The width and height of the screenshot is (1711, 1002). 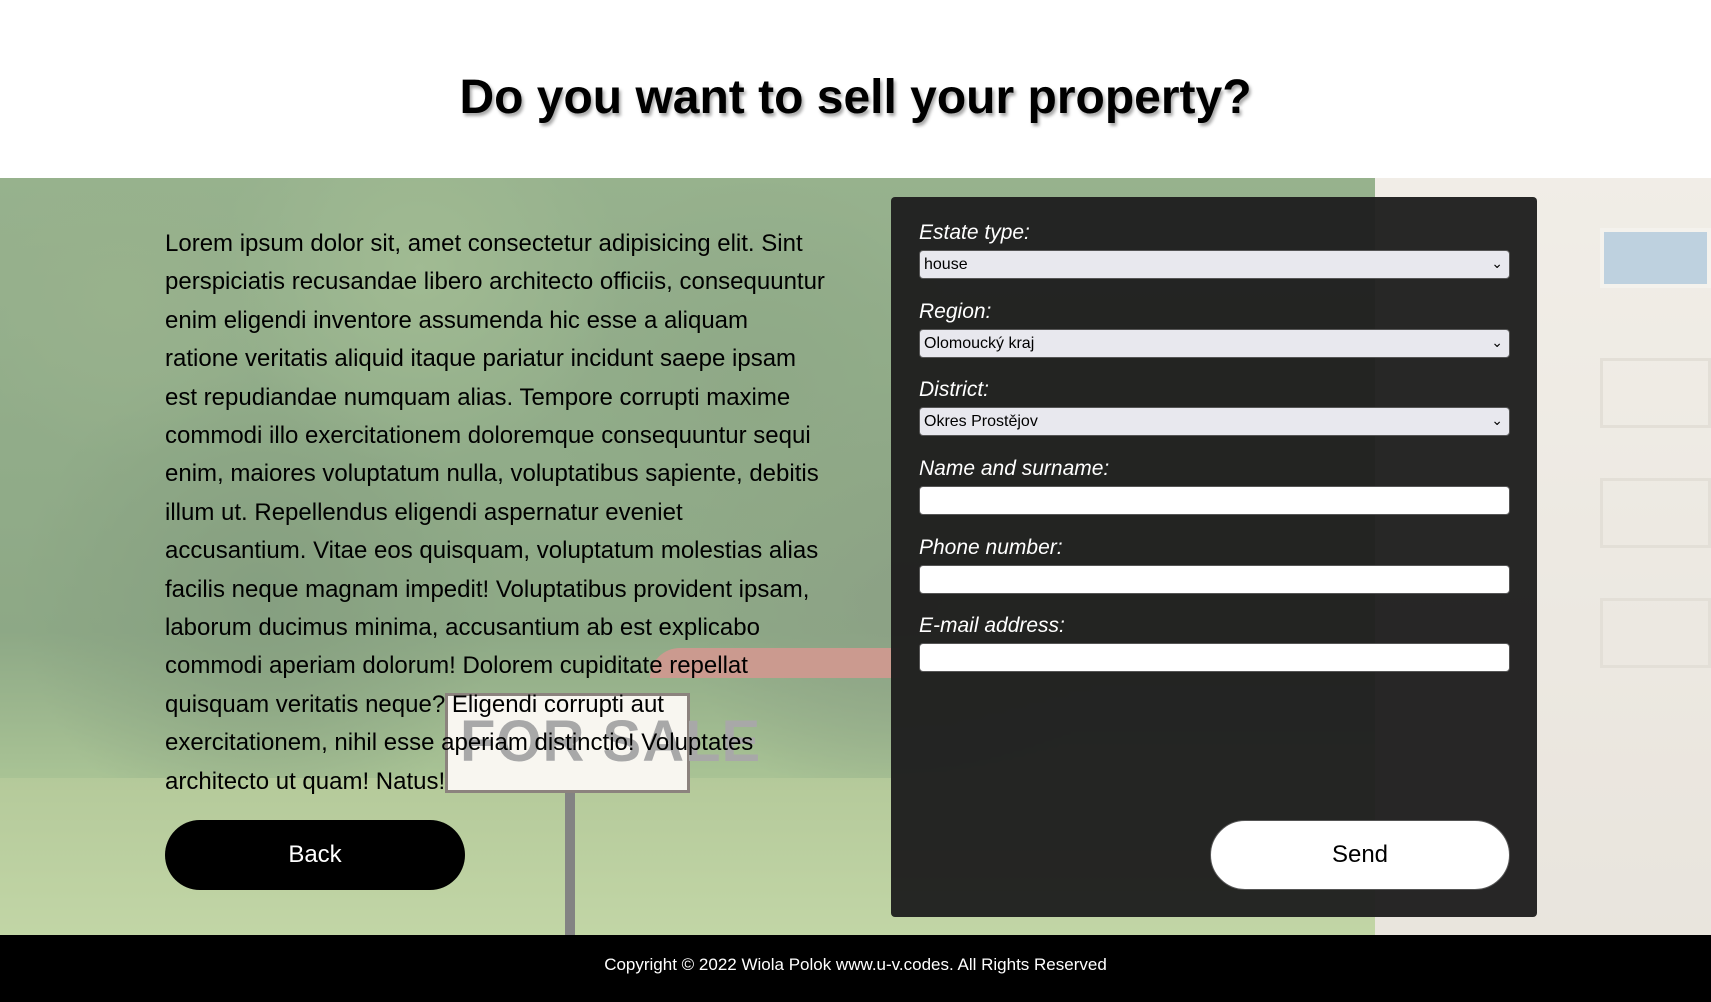 I want to click on page-title: Do you want to sell your property?, so click(x=855, y=97).